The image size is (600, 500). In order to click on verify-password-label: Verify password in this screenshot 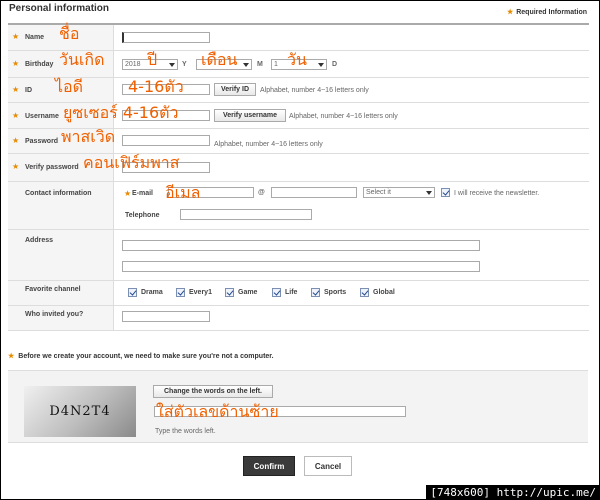, I will do `click(52, 167)`.